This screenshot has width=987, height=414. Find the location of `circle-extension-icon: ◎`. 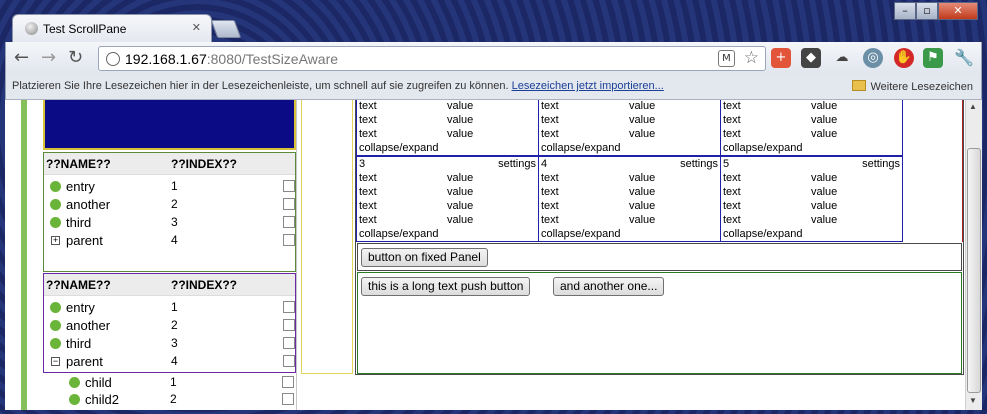

circle-extension-icon: ◎ is located at coordinates (873, 58).